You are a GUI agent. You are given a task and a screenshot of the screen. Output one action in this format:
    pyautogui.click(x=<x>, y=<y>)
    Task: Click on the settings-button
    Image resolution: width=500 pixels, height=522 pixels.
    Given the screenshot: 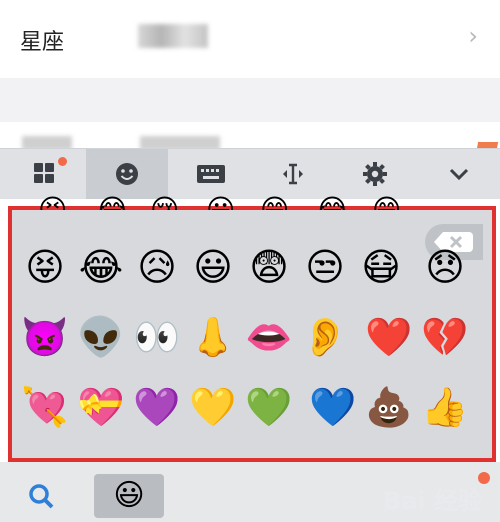 What is the action you would take?
    pyautogui.click(x=375, y=174)
    